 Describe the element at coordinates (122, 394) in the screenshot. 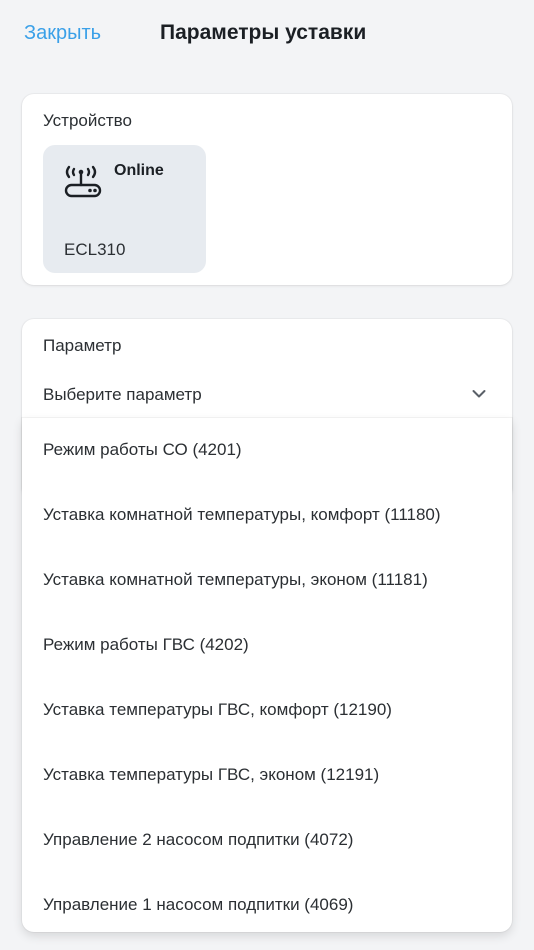

I see `parameter-select-placeholder: Выберите параметр` at that location.